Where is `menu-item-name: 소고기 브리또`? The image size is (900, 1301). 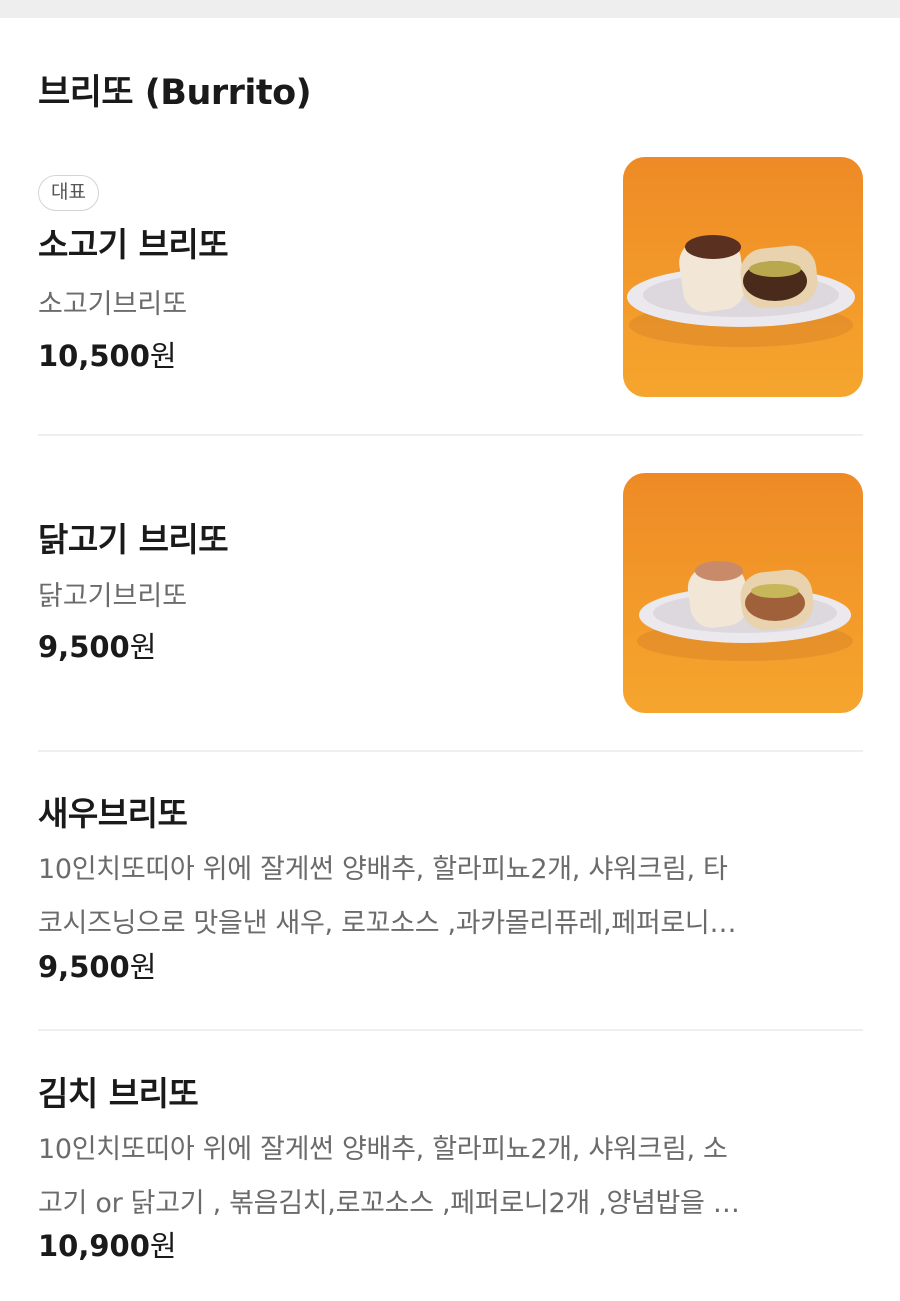
menu-item-name: 소고기 브리또 is located at coordinates (133, 244).